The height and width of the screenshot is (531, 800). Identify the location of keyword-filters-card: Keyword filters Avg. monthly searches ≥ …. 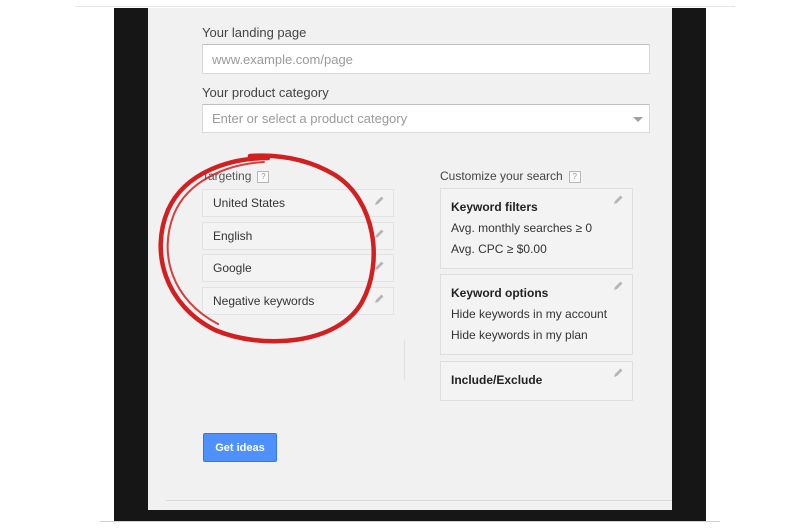
(536, 228).